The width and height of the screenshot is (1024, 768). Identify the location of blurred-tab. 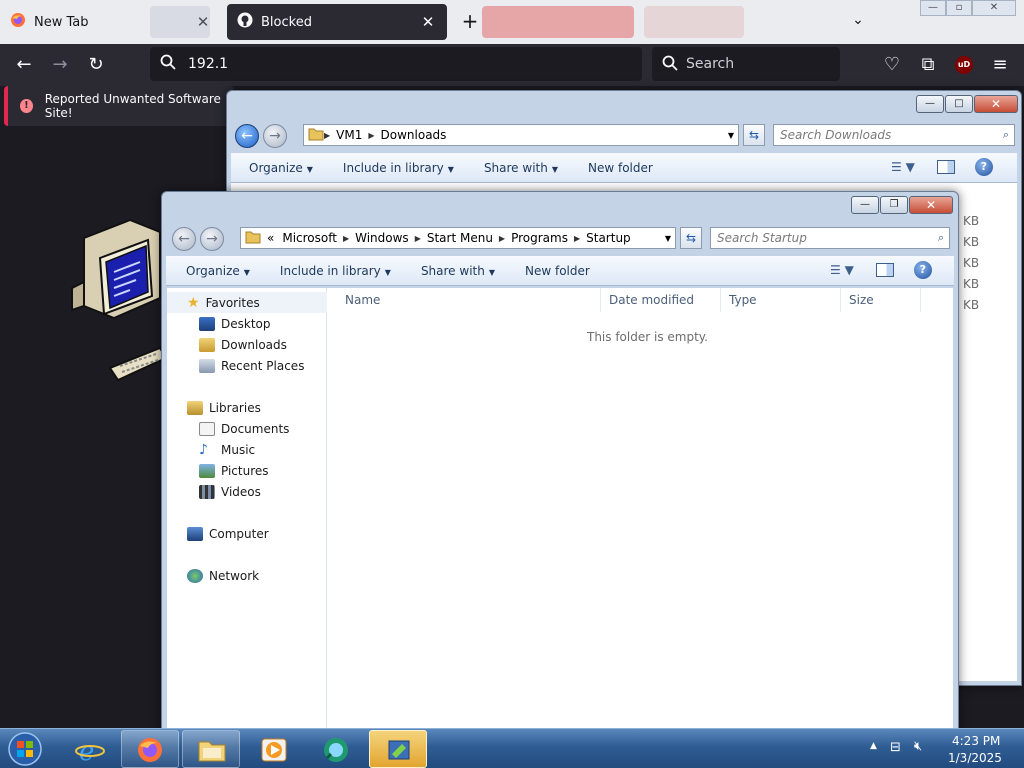
(558, 22).